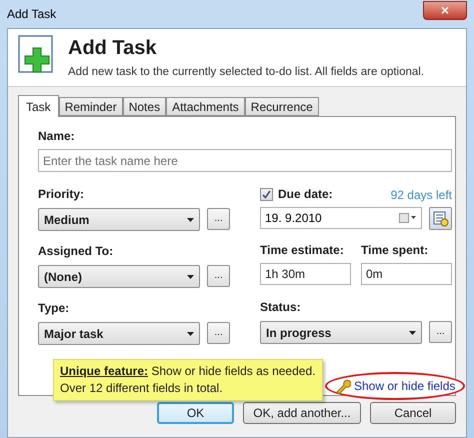 This screenshot has width=474, height=438. What do you see at coordinates (341, 218) in the screenshot?
I see `date-field: 19. 9.2010` at bounding box center [341, 218].